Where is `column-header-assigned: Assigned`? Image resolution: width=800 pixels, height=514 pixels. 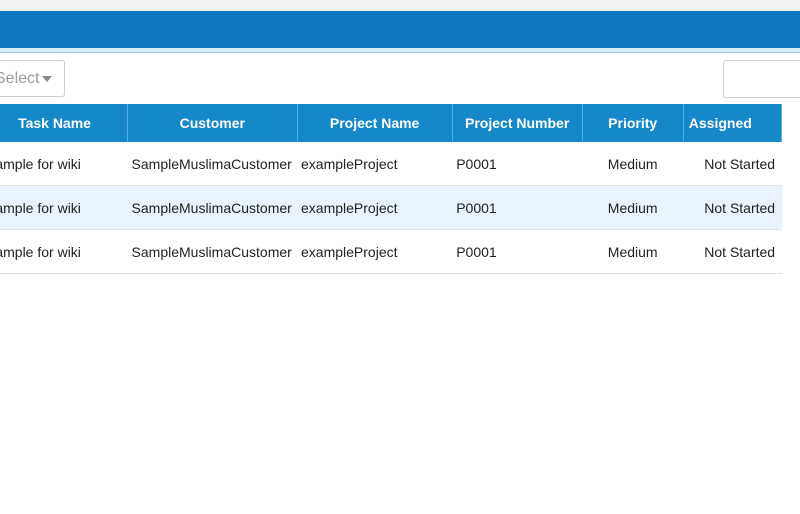
column-header-assigned: Assigned is located at coordinates (733, 123).